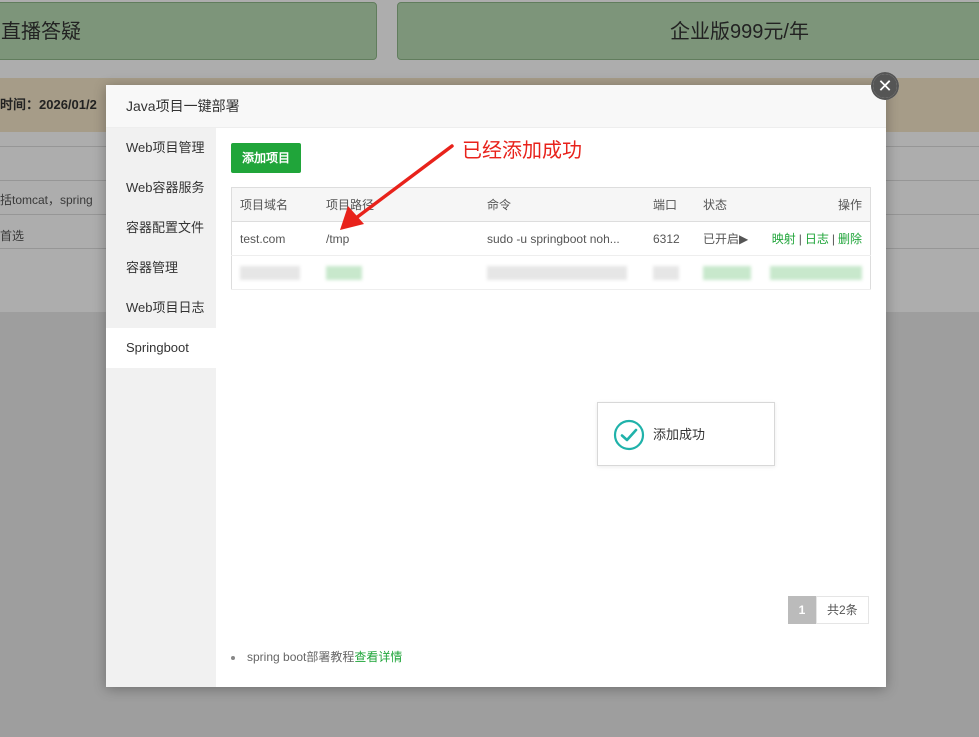 This screenshot has width=979, height=737. I want to click on close-icon: ✕, so click(885, 86).